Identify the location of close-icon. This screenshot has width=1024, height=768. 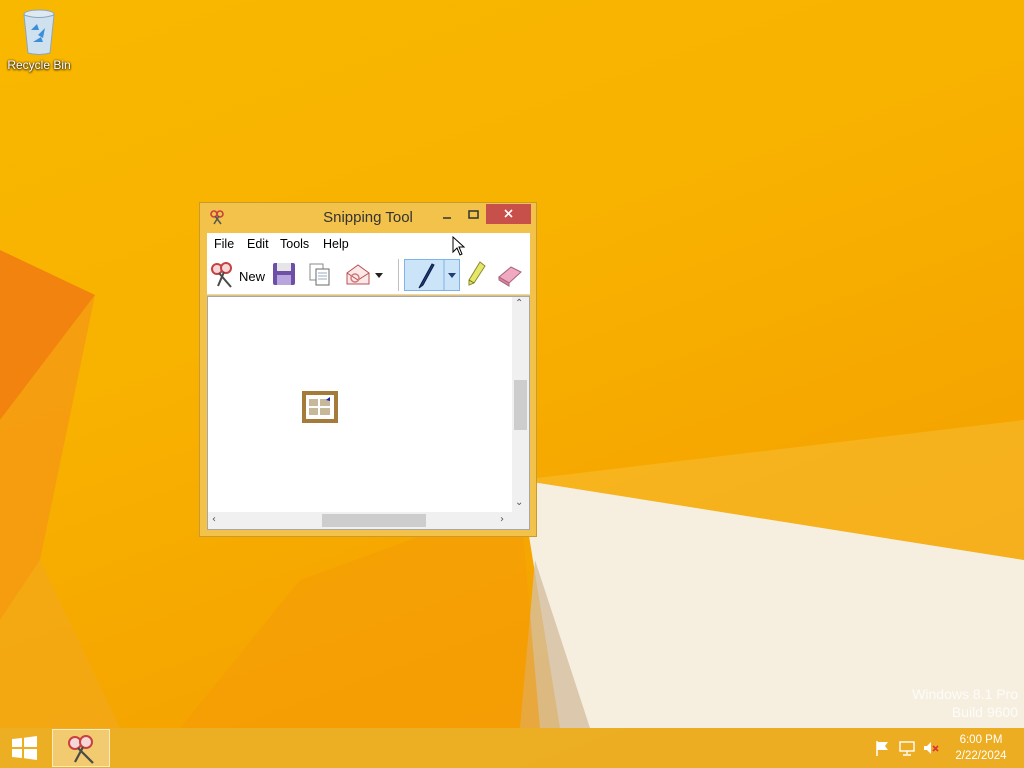
(508, 213).